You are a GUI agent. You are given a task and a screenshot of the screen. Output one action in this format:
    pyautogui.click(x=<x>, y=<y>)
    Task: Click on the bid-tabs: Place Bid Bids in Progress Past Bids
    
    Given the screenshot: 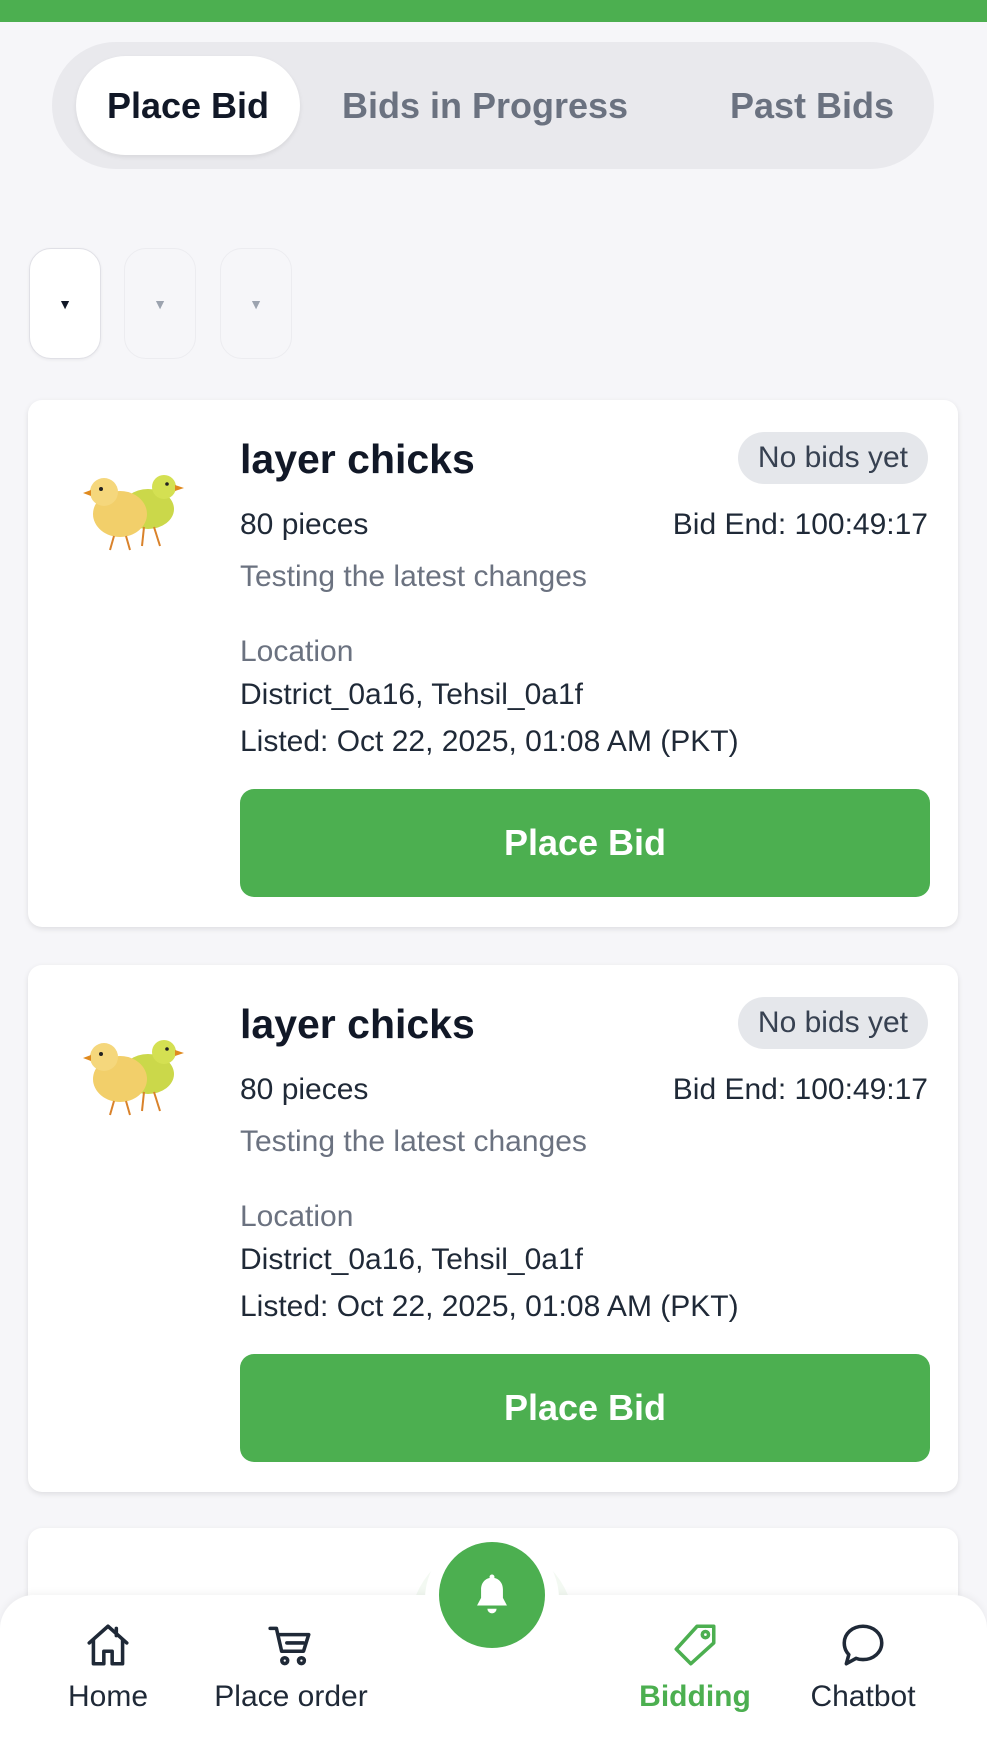 What is the action you would take?
    pyautogui.click(x=493, y=105)
    